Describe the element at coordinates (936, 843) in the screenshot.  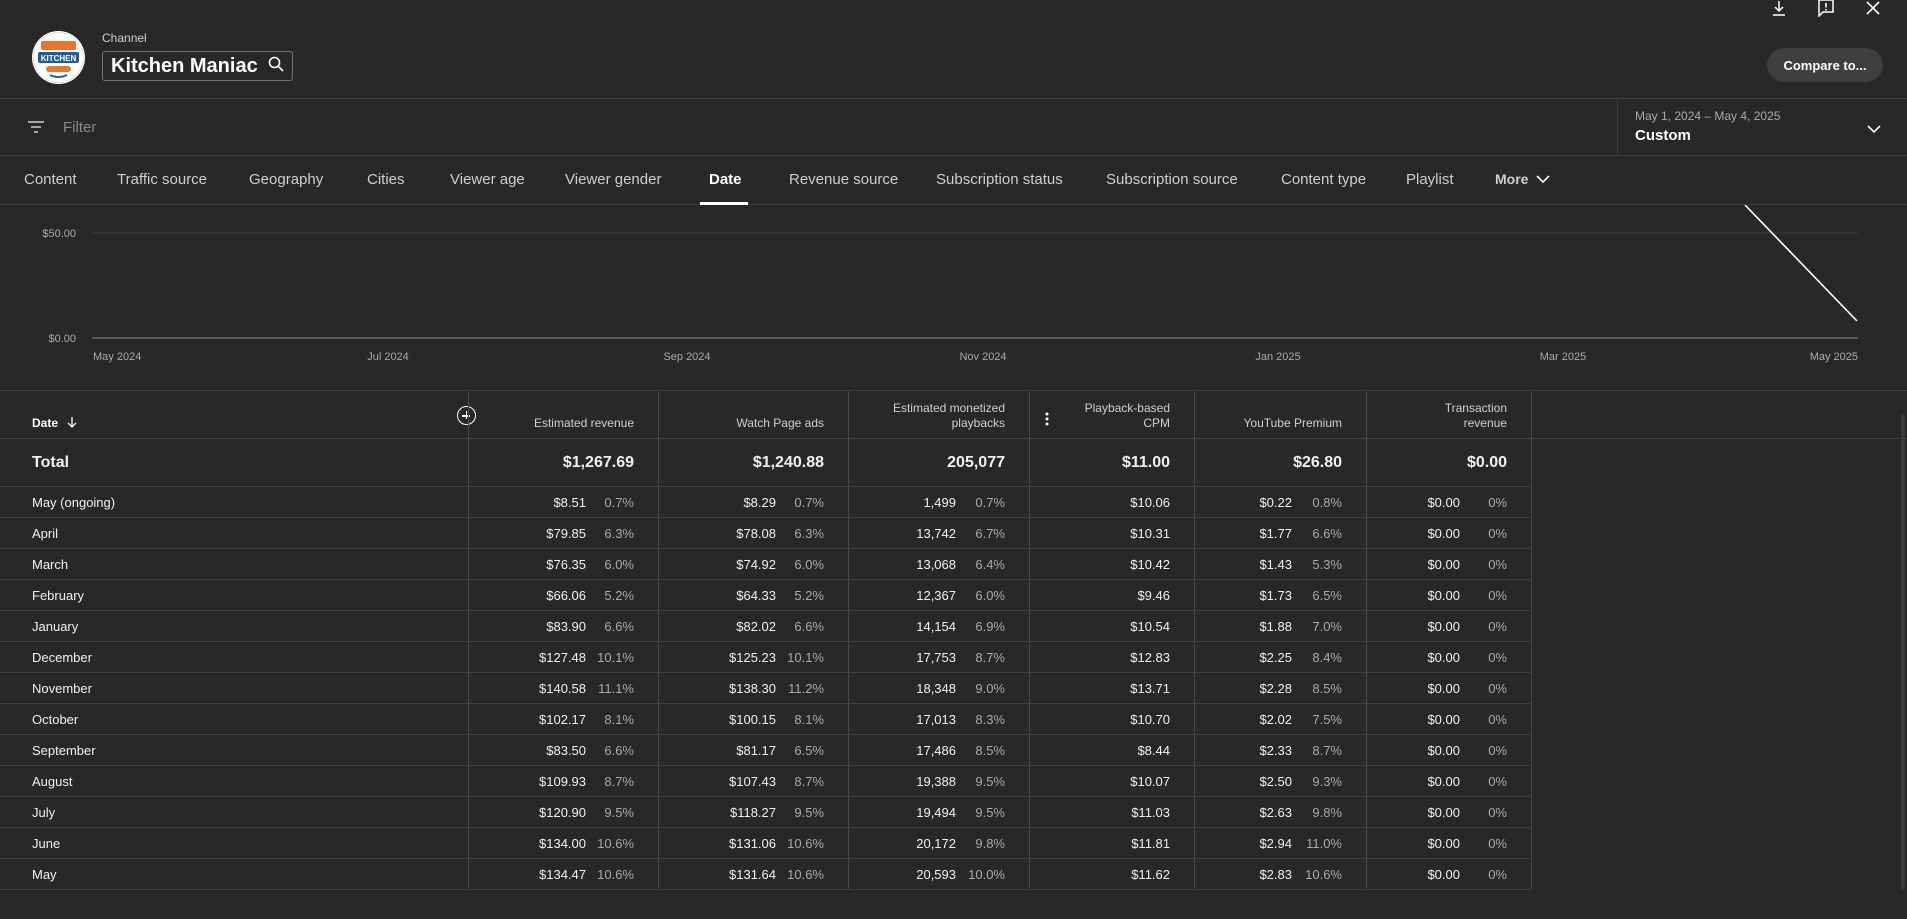
I see `cell-playbacks: 20,172` at that location.